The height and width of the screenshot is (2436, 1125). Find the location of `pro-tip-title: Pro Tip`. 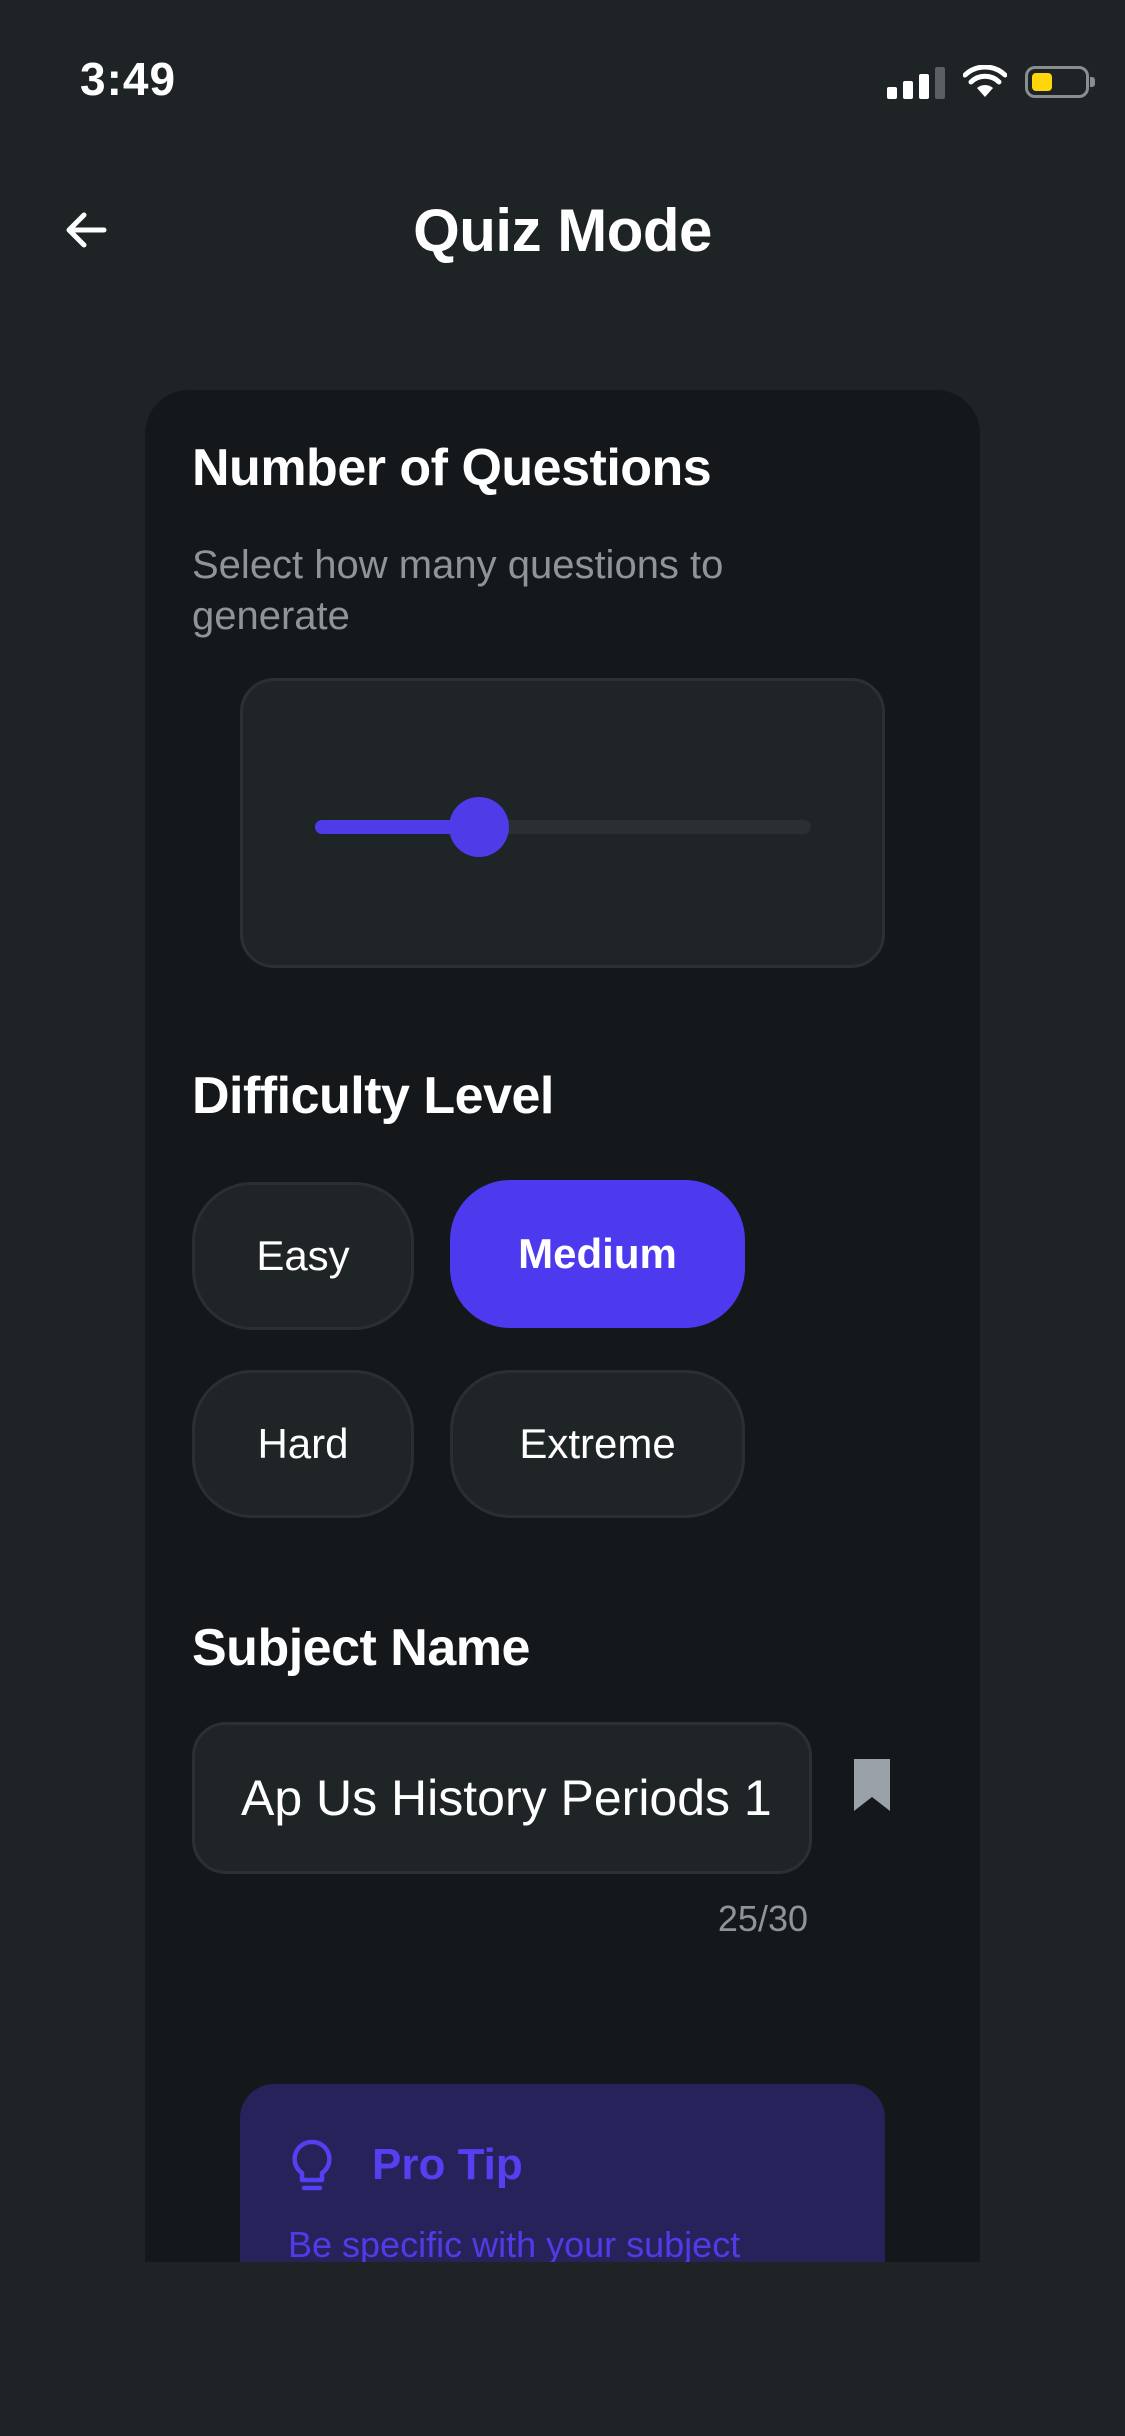

pro-tip-title: Pro Tip is located at coordinates (447, 2164).